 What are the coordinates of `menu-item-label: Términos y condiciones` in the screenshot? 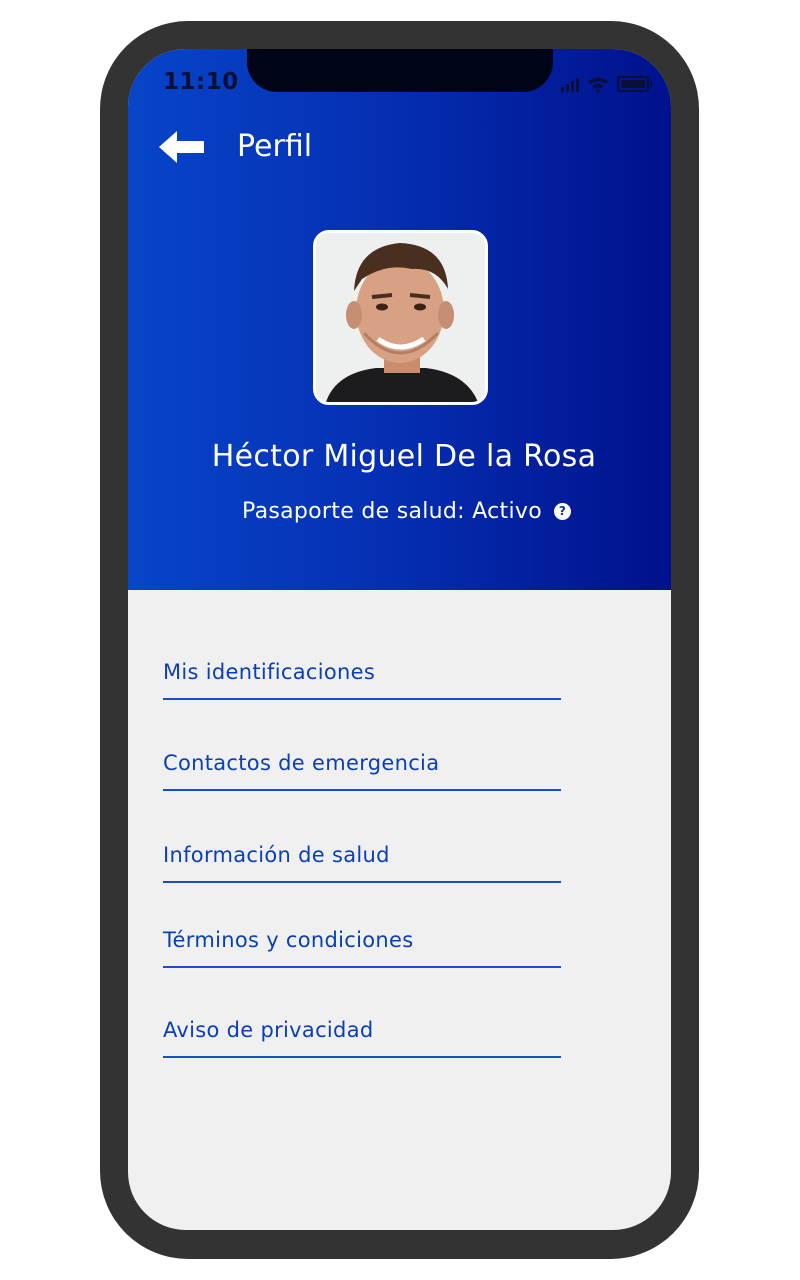 It's located at (288, 940).